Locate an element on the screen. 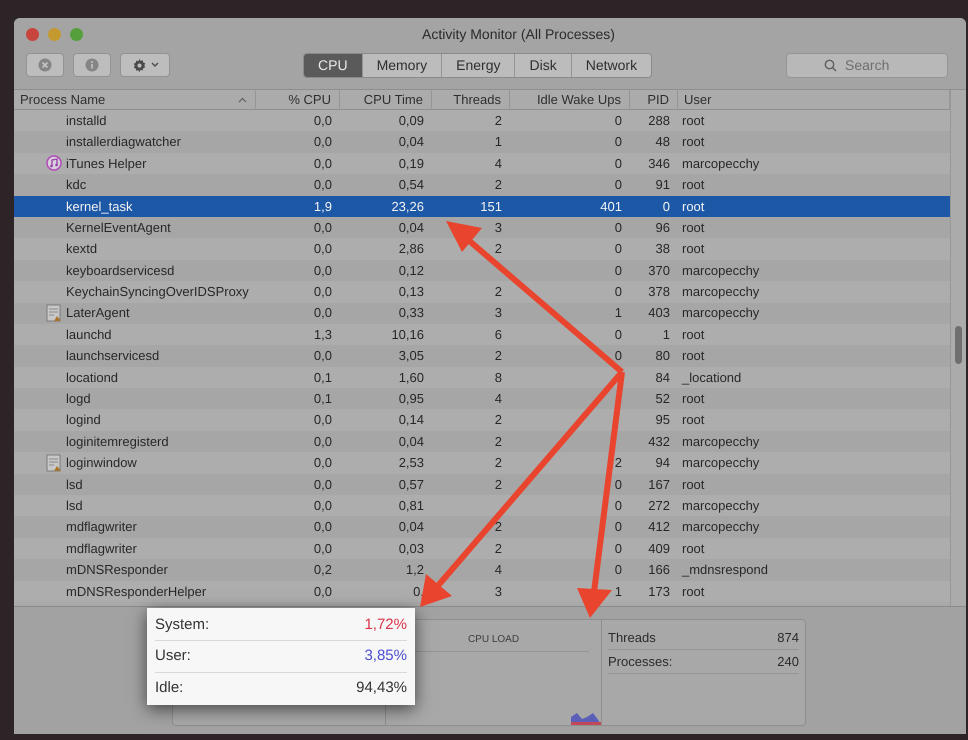  count-label: Processes: is located at coordinates (640, 661).